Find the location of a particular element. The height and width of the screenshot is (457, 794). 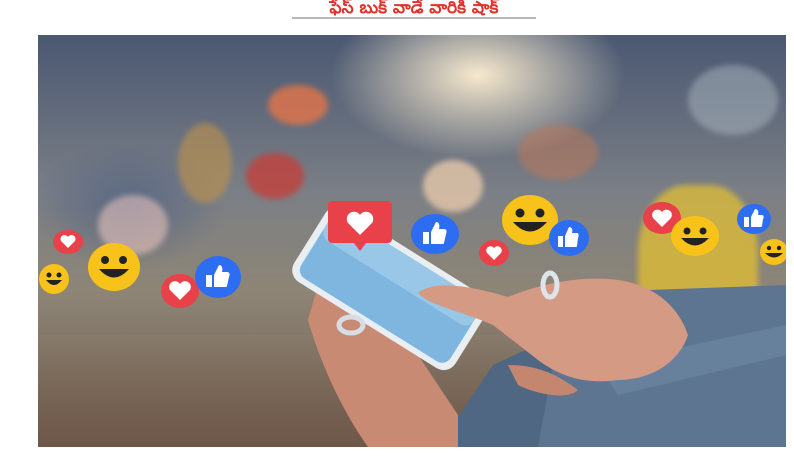

article-header: ఫేస్ బుక్ వాడే వారికి షాక్ is located at coordinates (397, 12).